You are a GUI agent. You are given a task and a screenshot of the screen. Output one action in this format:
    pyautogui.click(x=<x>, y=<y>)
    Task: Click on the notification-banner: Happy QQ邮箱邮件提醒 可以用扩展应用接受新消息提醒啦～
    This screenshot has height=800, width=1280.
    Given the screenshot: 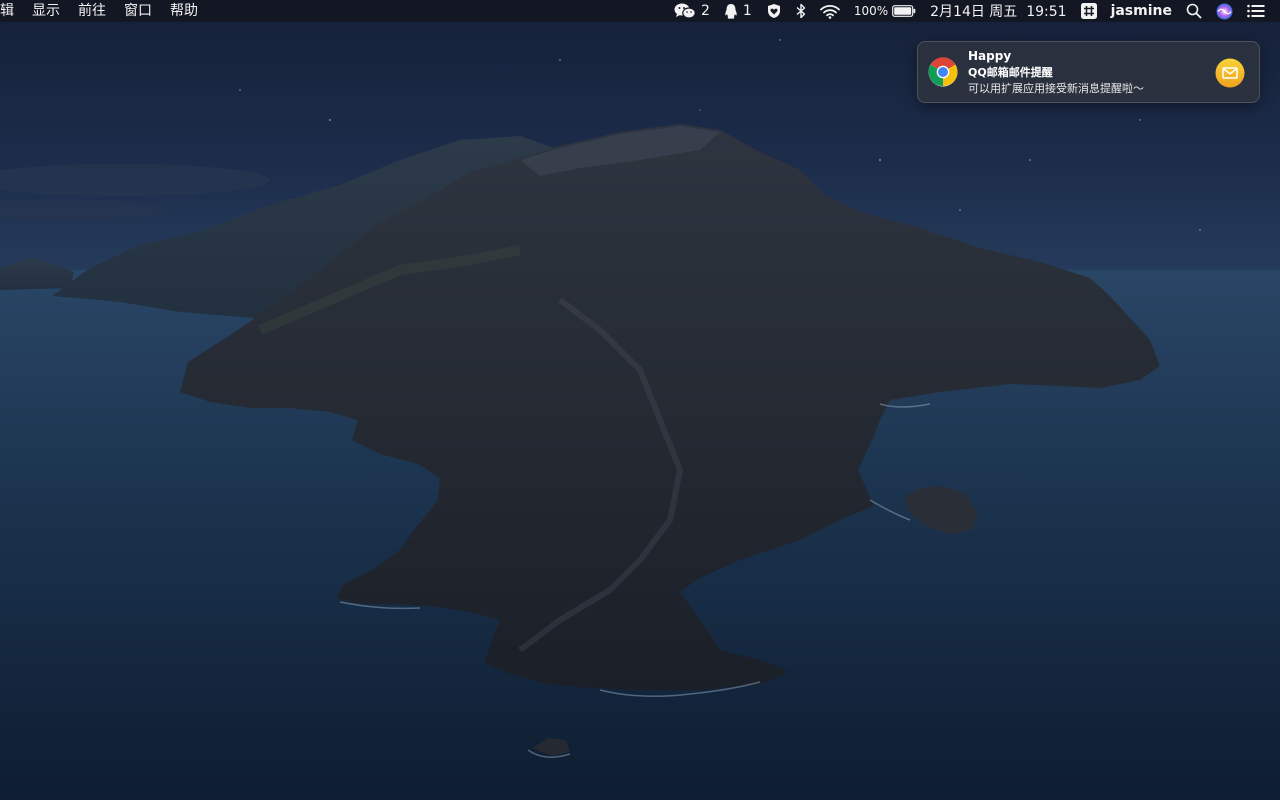 What is the action you would take?
    pyautogui.click(x=1088, y=72)
    